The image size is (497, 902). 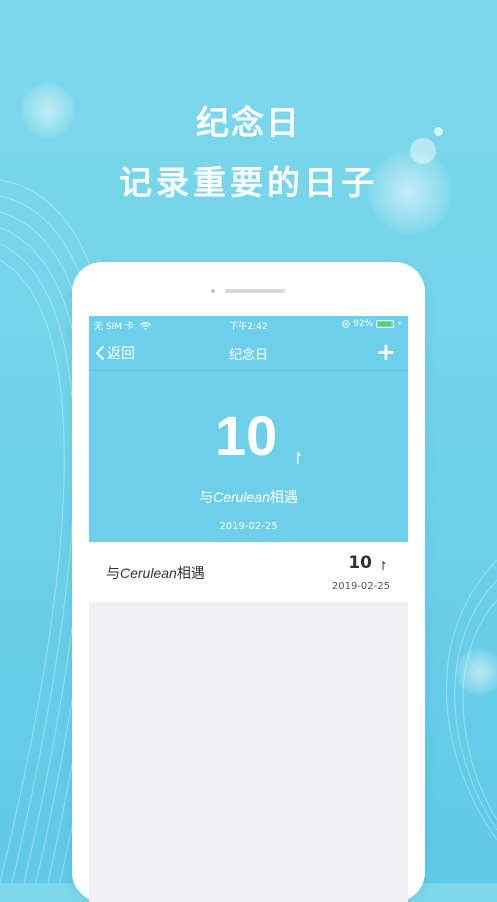 What do you see at coordinates (476, 672) in the screenshot?
I see `bokeh-light` at bounding box center [476, 672].